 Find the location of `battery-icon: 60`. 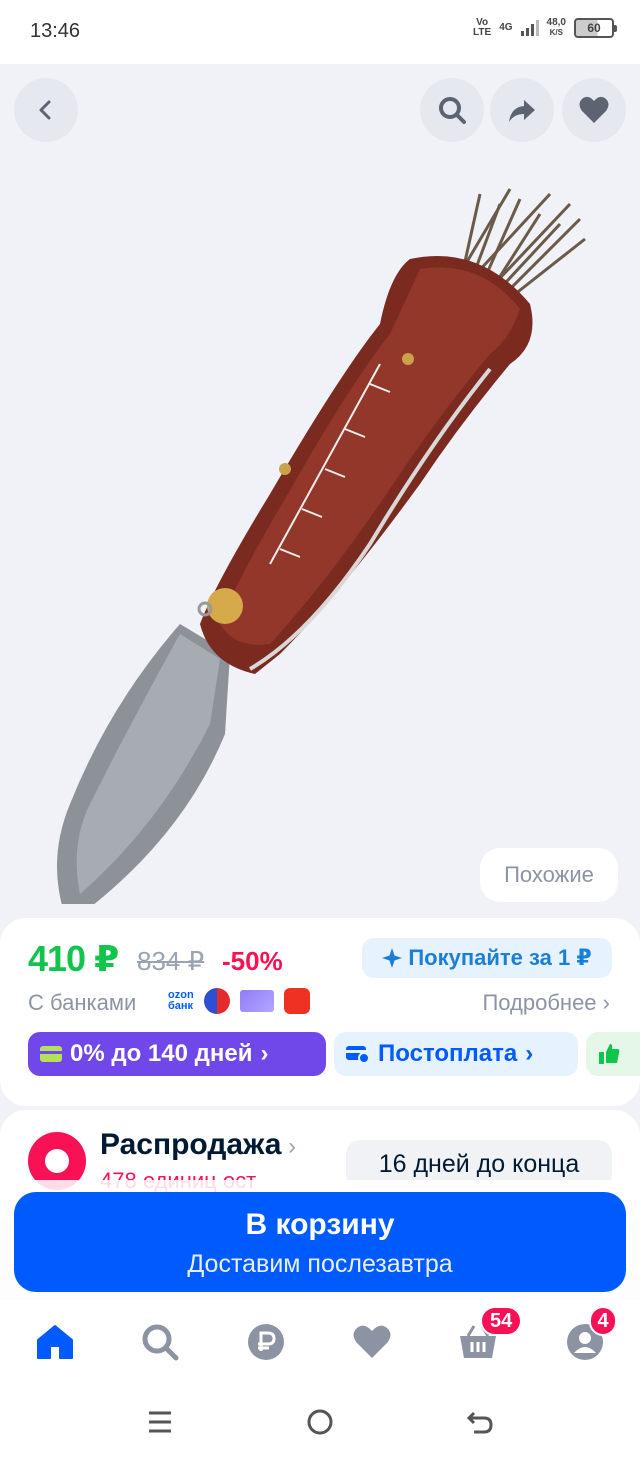

battery-icon: 60 is located at coordinates (595, 28).